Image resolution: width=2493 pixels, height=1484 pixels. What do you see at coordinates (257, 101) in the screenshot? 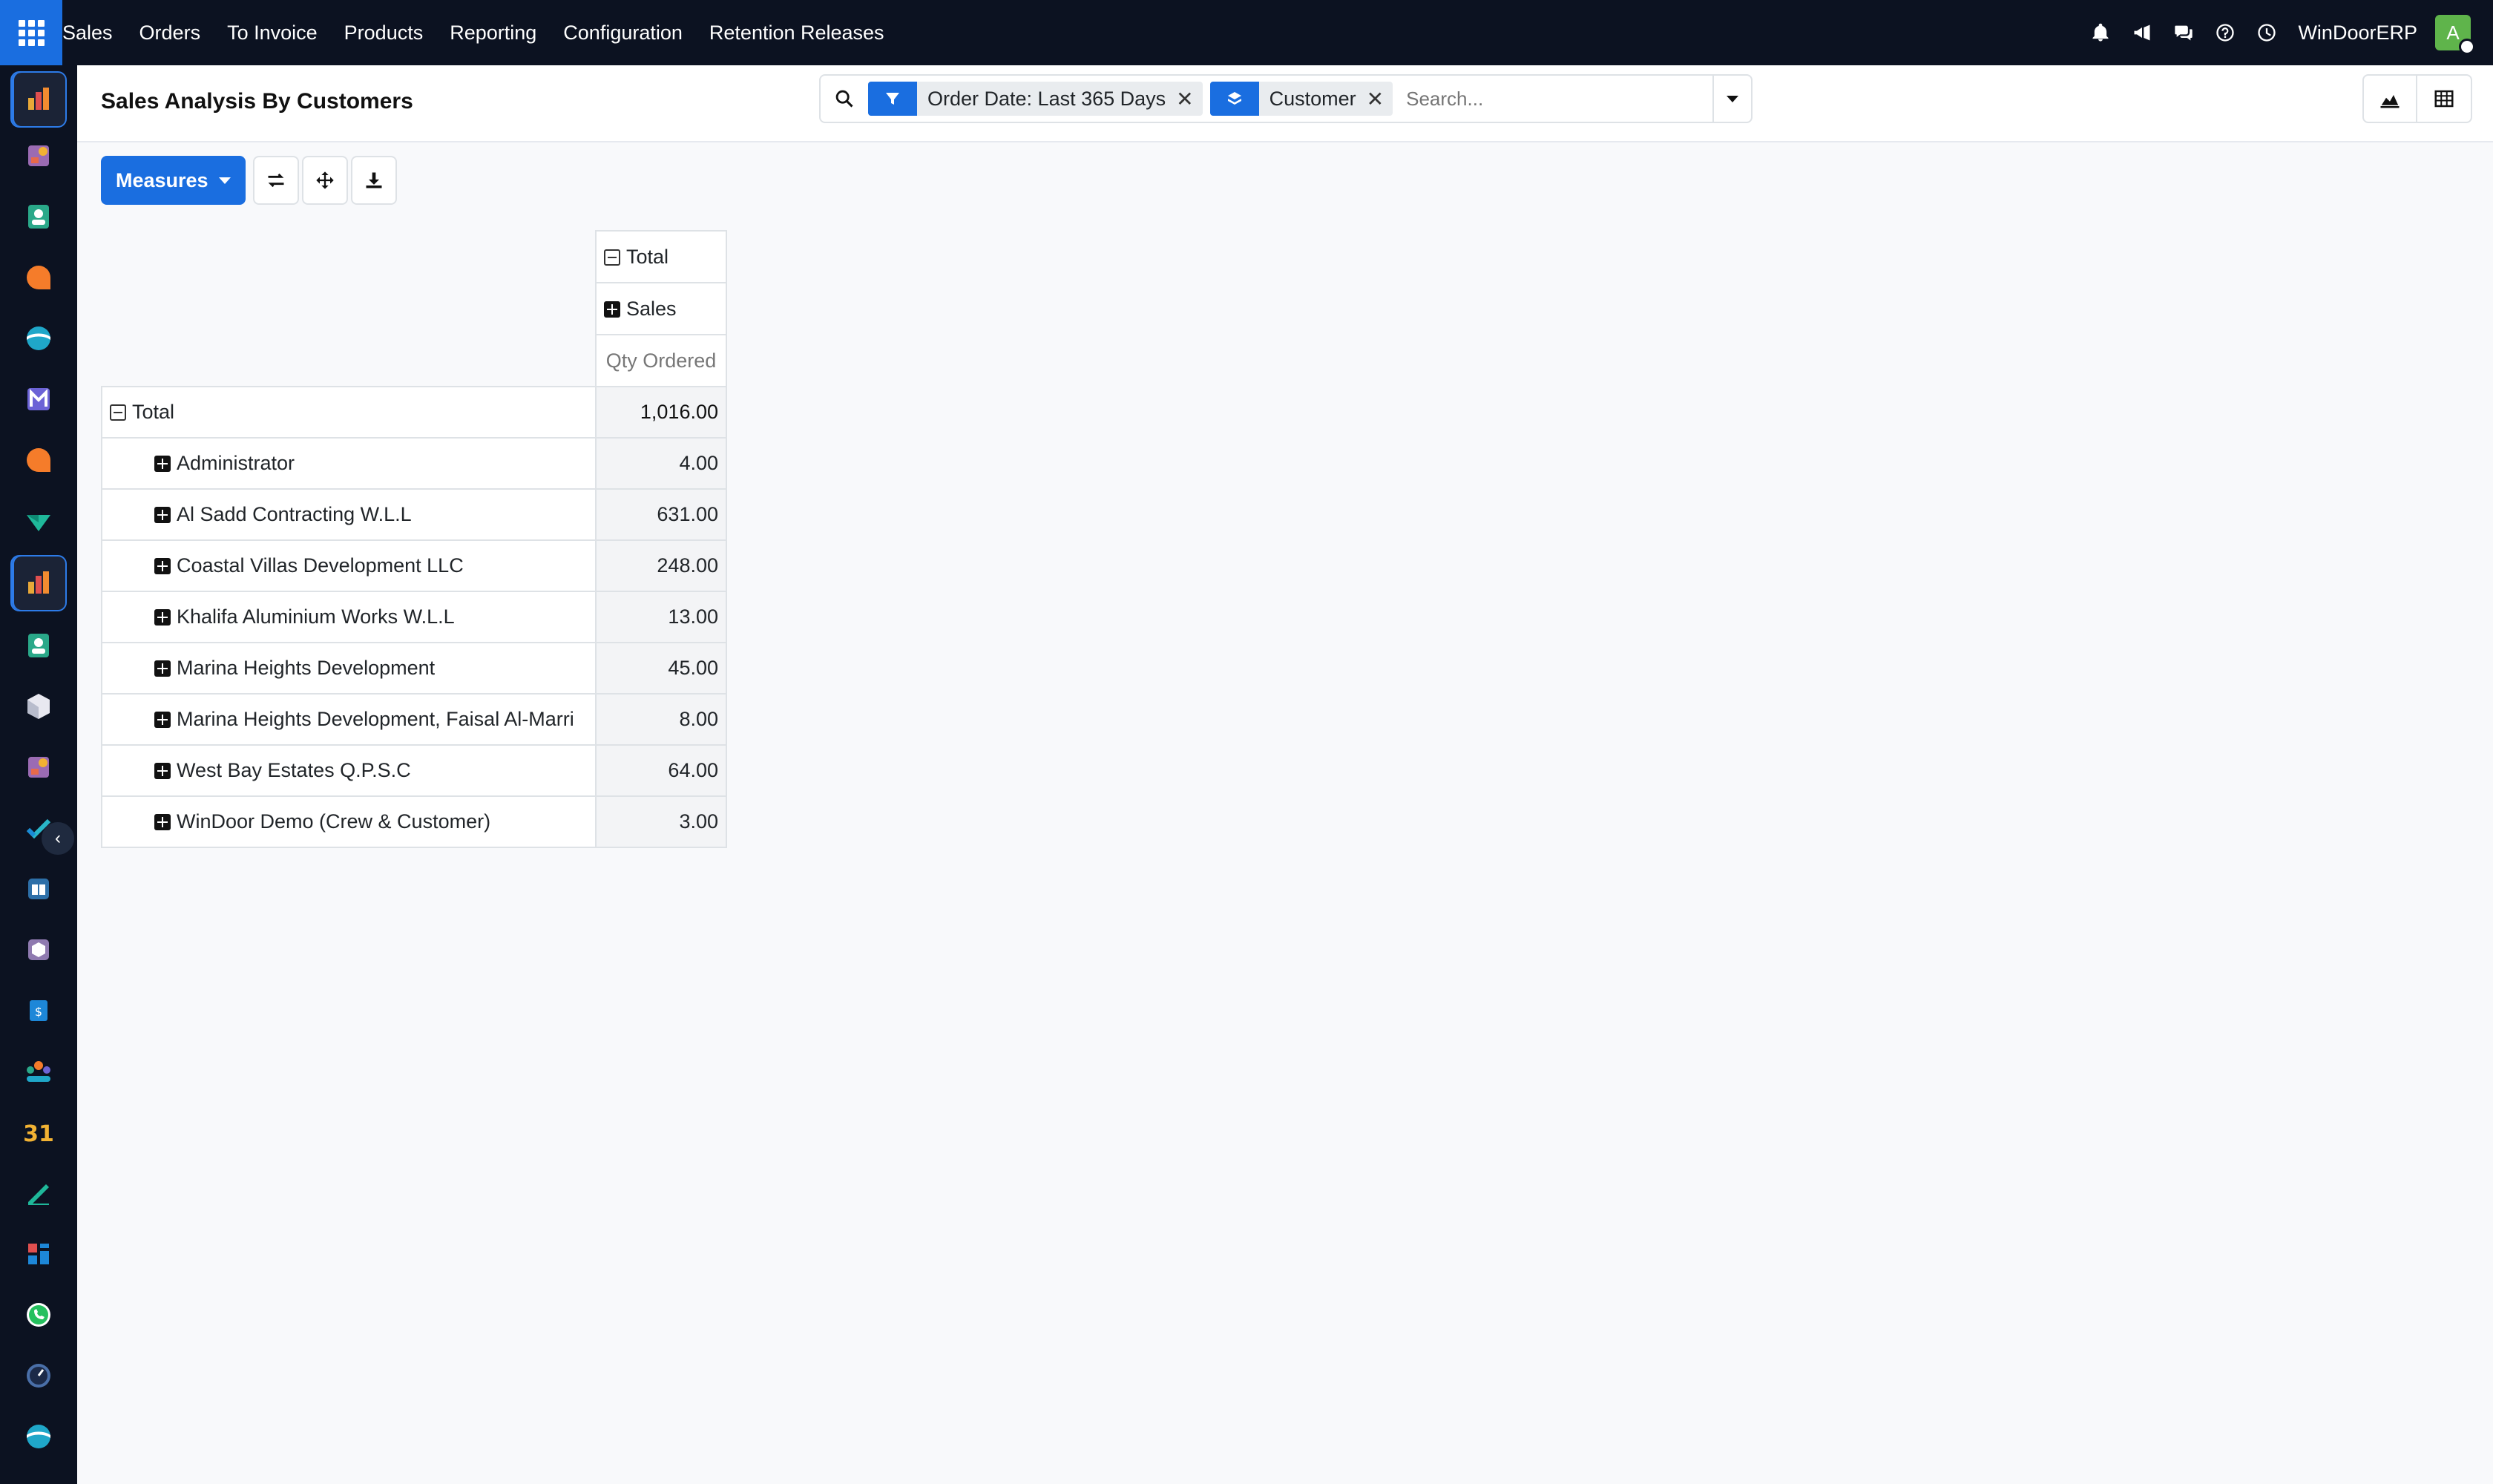
I see `page-title: Sales Analysis By Customers` at bounding box center [257, 101].